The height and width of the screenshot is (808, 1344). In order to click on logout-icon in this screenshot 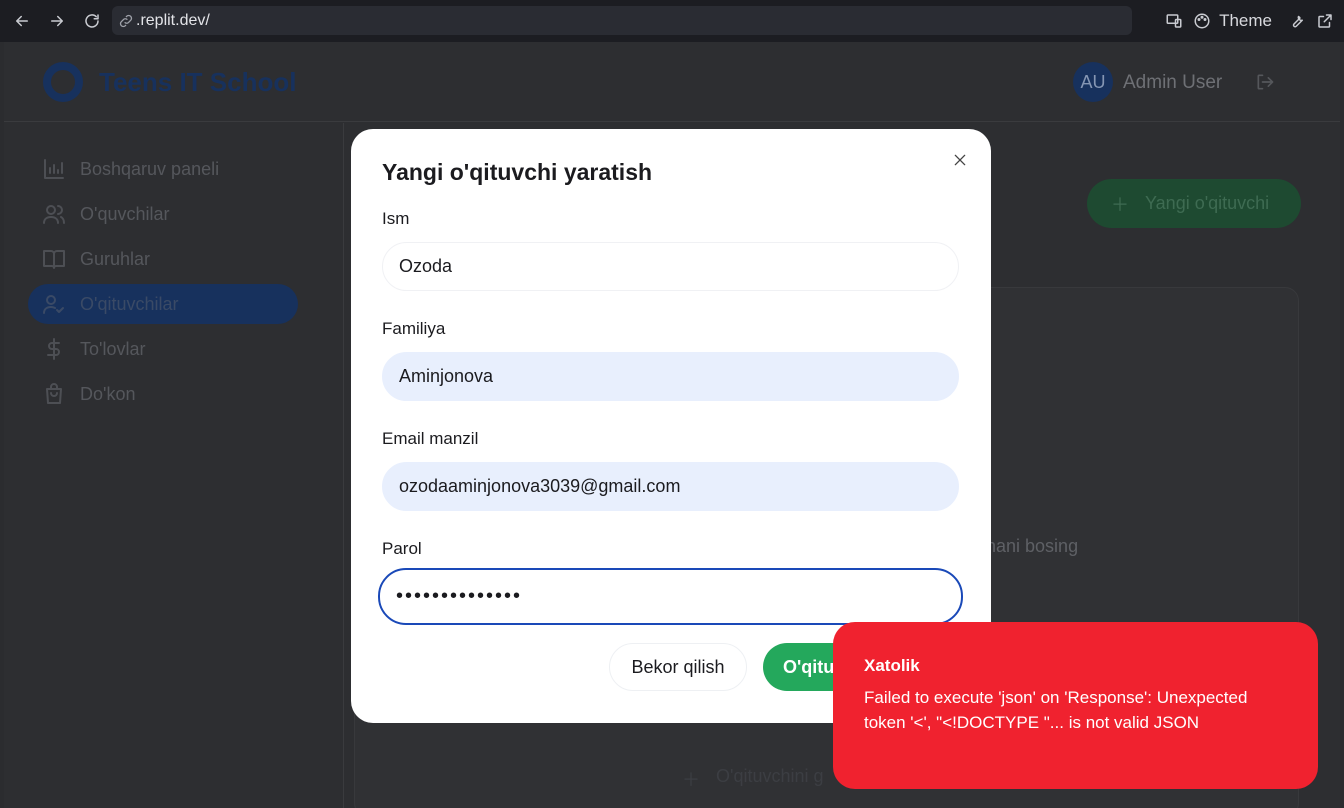, I will do `click(1265, 82)`.